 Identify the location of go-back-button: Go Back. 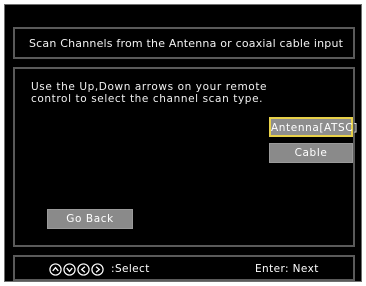
(90, 219).